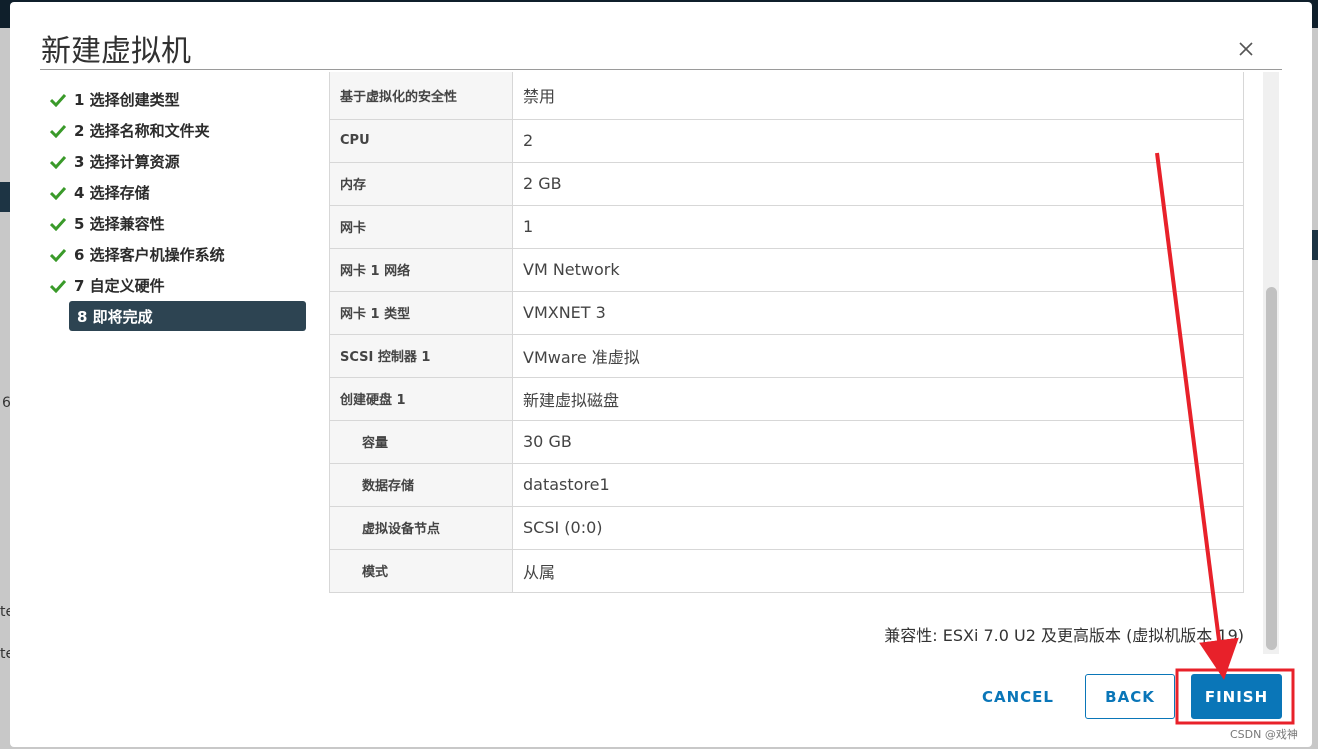 Image resolution: width=1318 pixels, height=749 pixels. I want to click on table-row: 虚拟设备节点 SCSI (0:0), so click(786, 527).